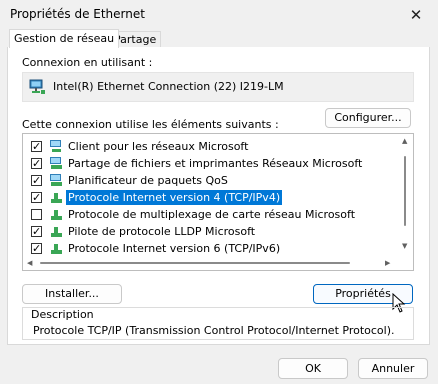  I want to click on list-item: ✓ Pilote de protocole LLDP Microsoft, so click(209, 231).